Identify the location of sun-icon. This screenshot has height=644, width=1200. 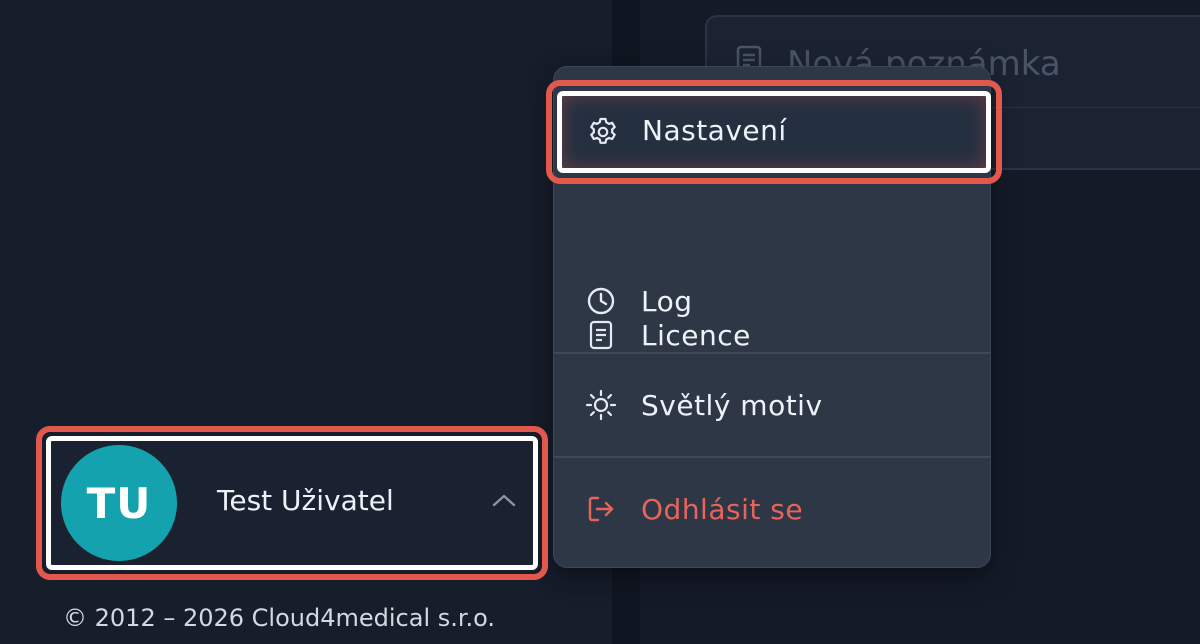
(601, 405).